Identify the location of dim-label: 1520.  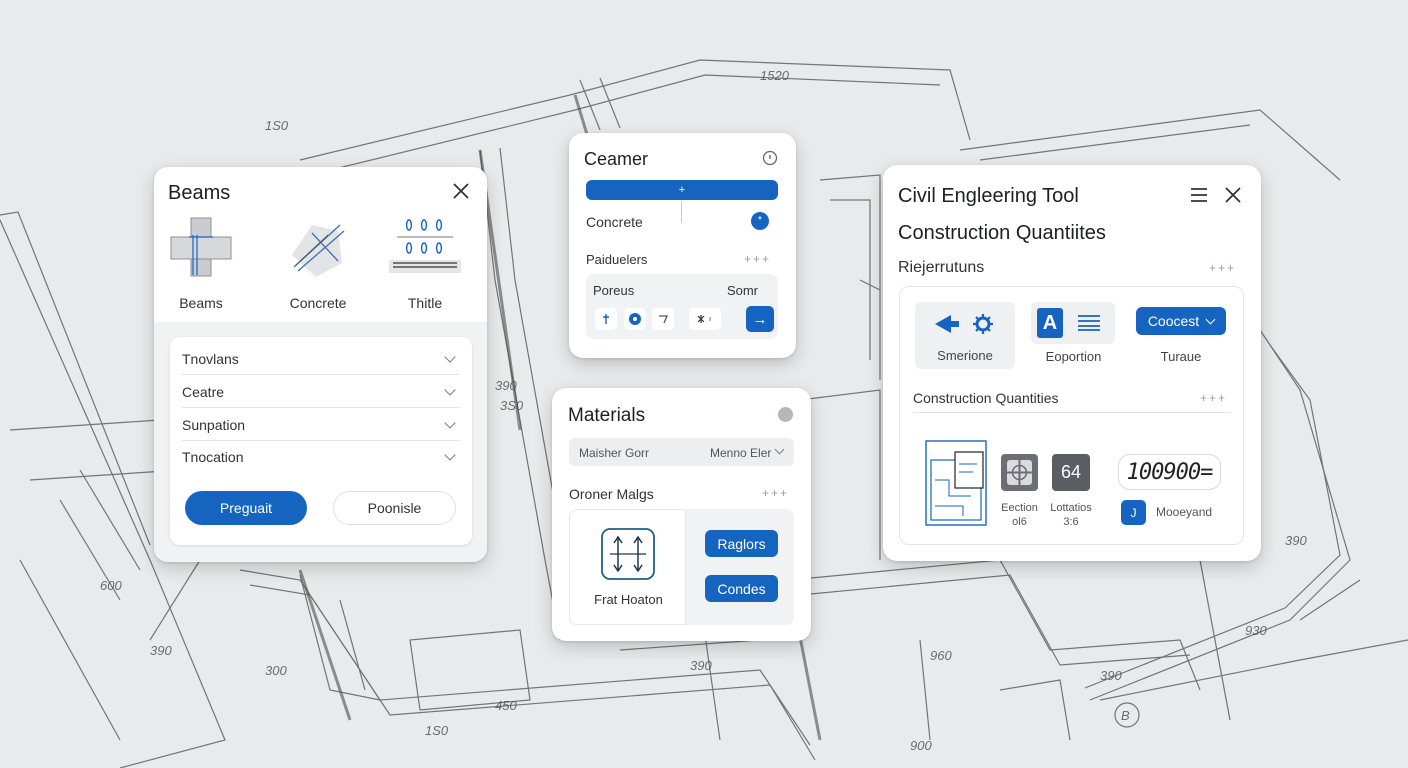
(775, 75).